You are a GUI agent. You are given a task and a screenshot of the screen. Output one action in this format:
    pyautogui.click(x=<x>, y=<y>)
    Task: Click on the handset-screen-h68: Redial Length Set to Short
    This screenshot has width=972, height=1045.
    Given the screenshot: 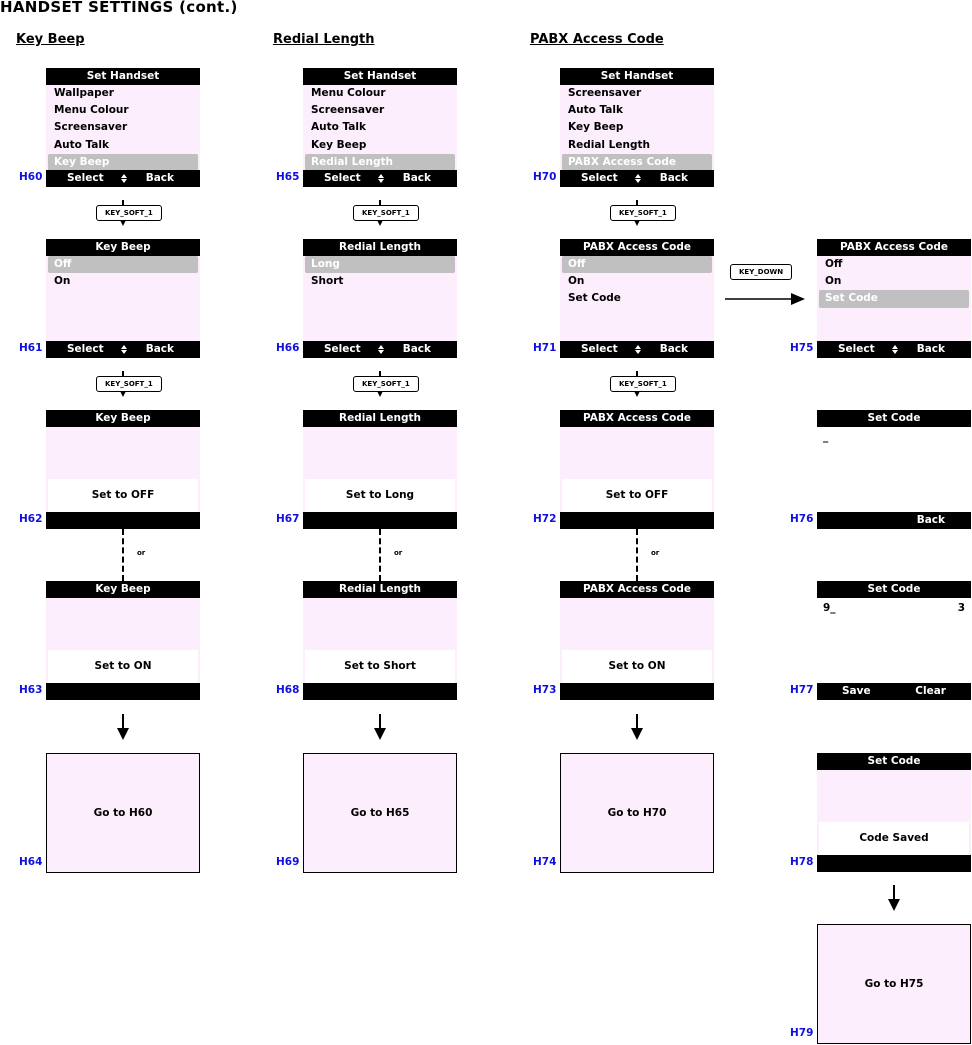 What is the action you would take?
    pyautogui.click(x=380, y=640)
    